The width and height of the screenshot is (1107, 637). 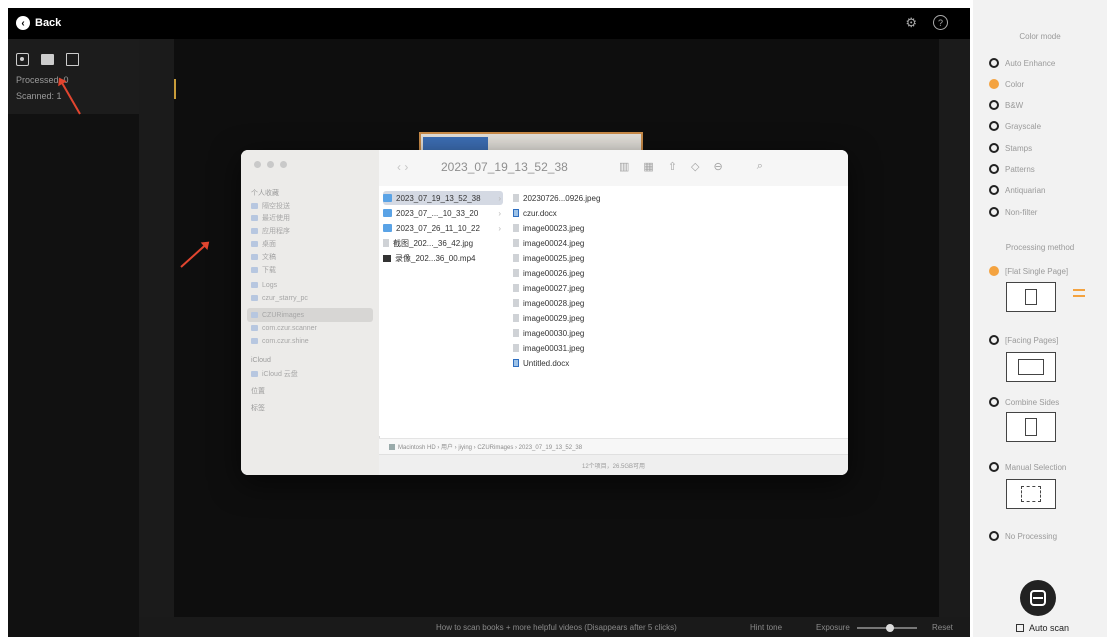 I want to click on file-row: image00029.jpeg, so click(x=573, y=318).